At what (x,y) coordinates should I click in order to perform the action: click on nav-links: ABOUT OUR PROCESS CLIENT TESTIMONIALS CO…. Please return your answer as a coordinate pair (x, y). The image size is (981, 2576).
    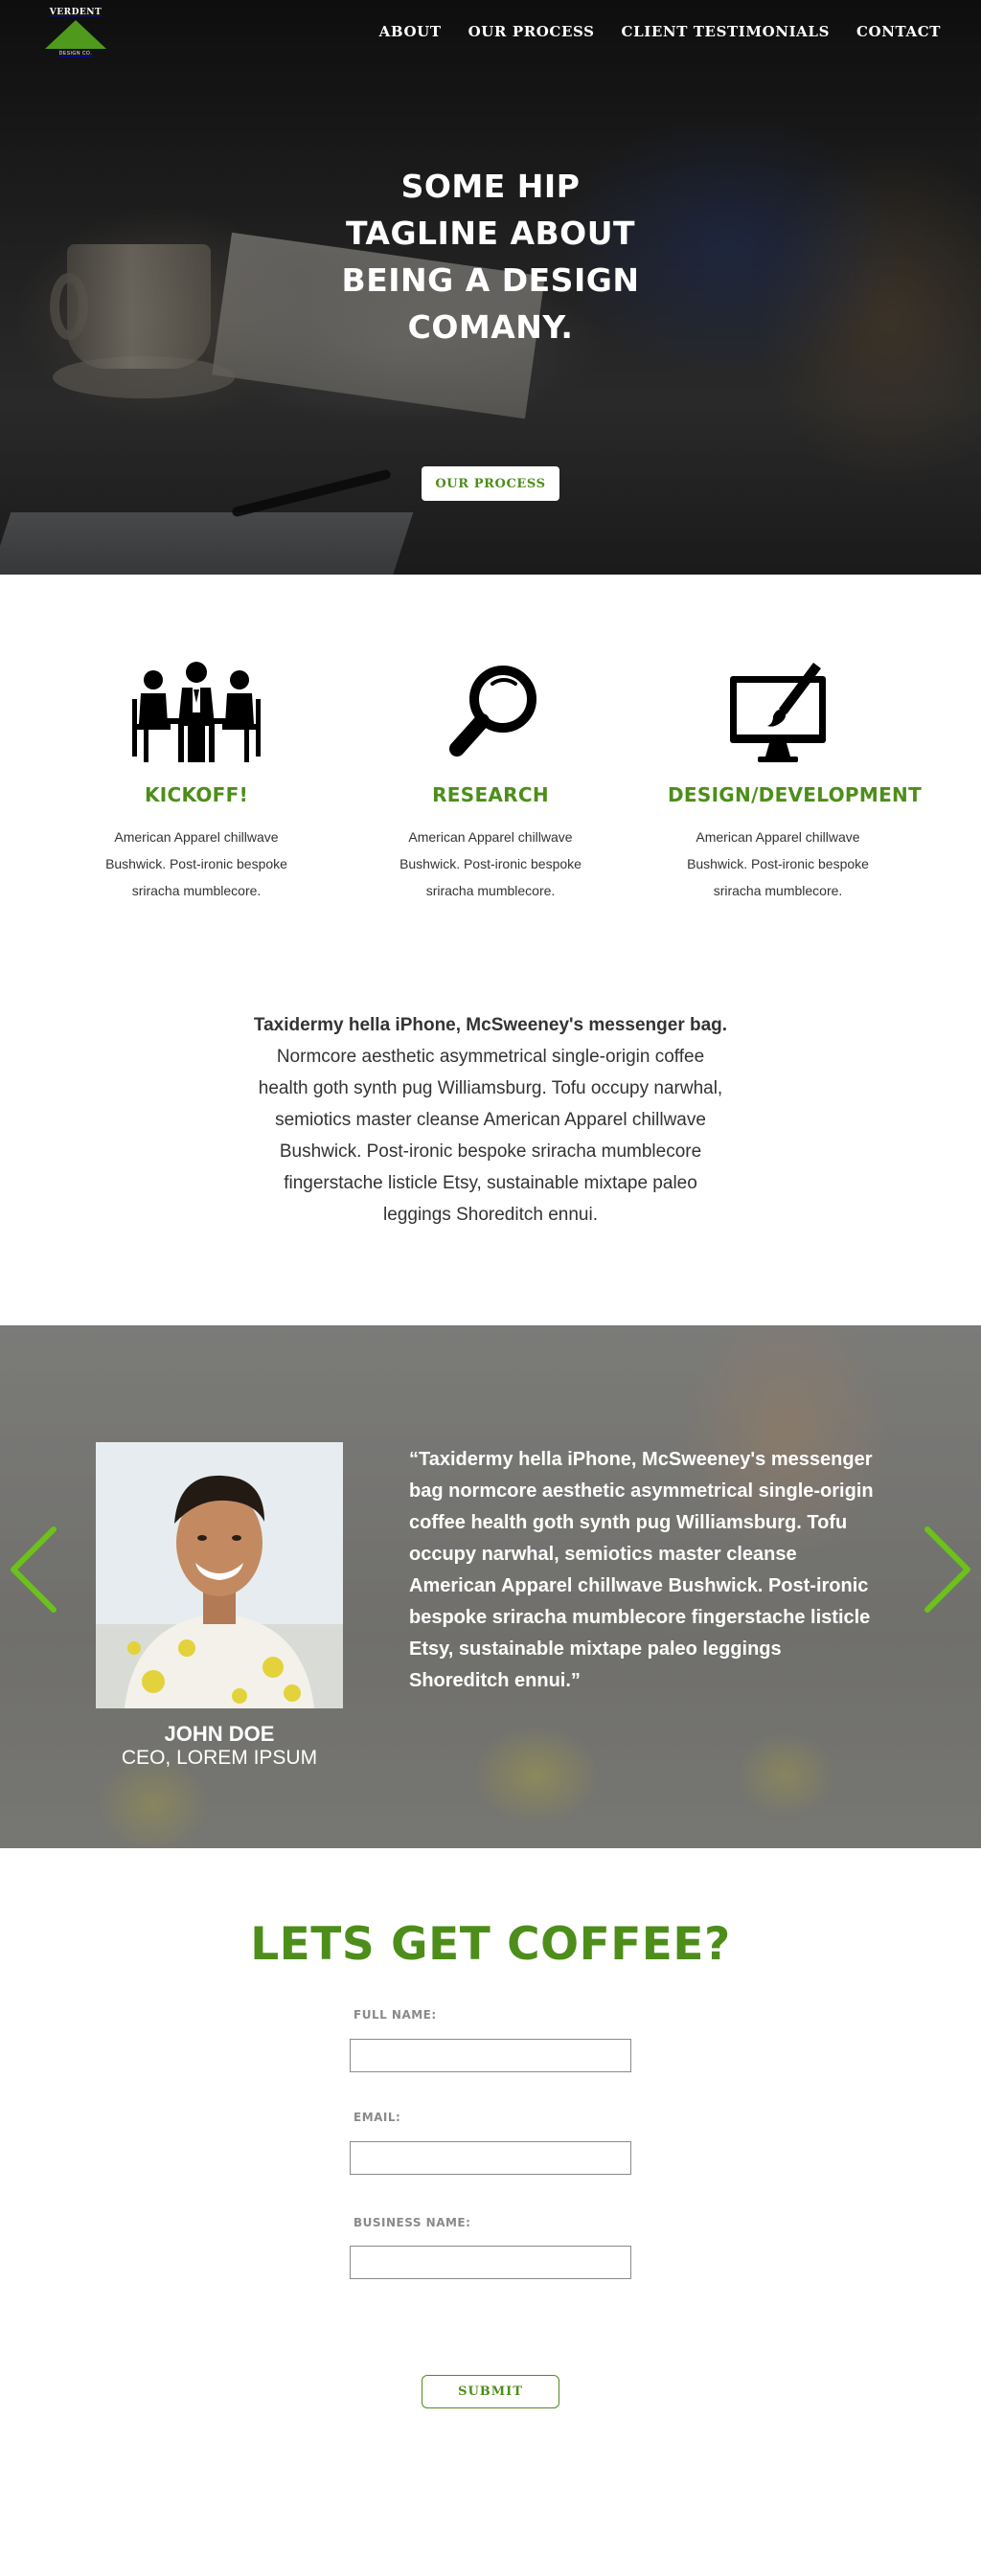
    Looking at the image, I should click on (660, 31).